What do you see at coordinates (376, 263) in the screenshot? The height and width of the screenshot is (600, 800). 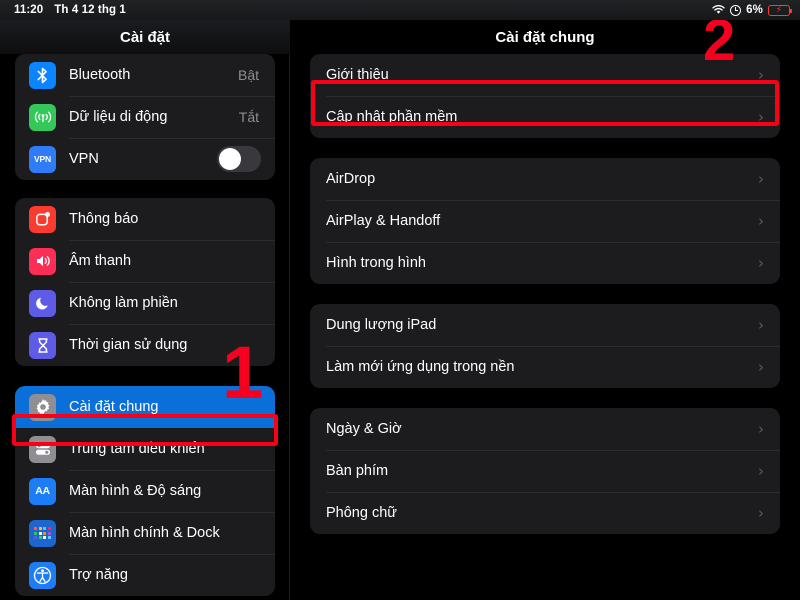 I see `general-item-label: Hình trong hình` at bounding box center [376, 263].